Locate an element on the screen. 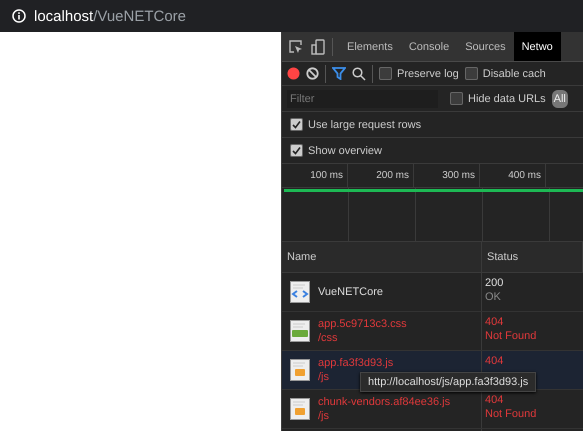 This screenshot has height=431, width=583. time-tick-label: 200 ms is located at coordinates (392, 175).